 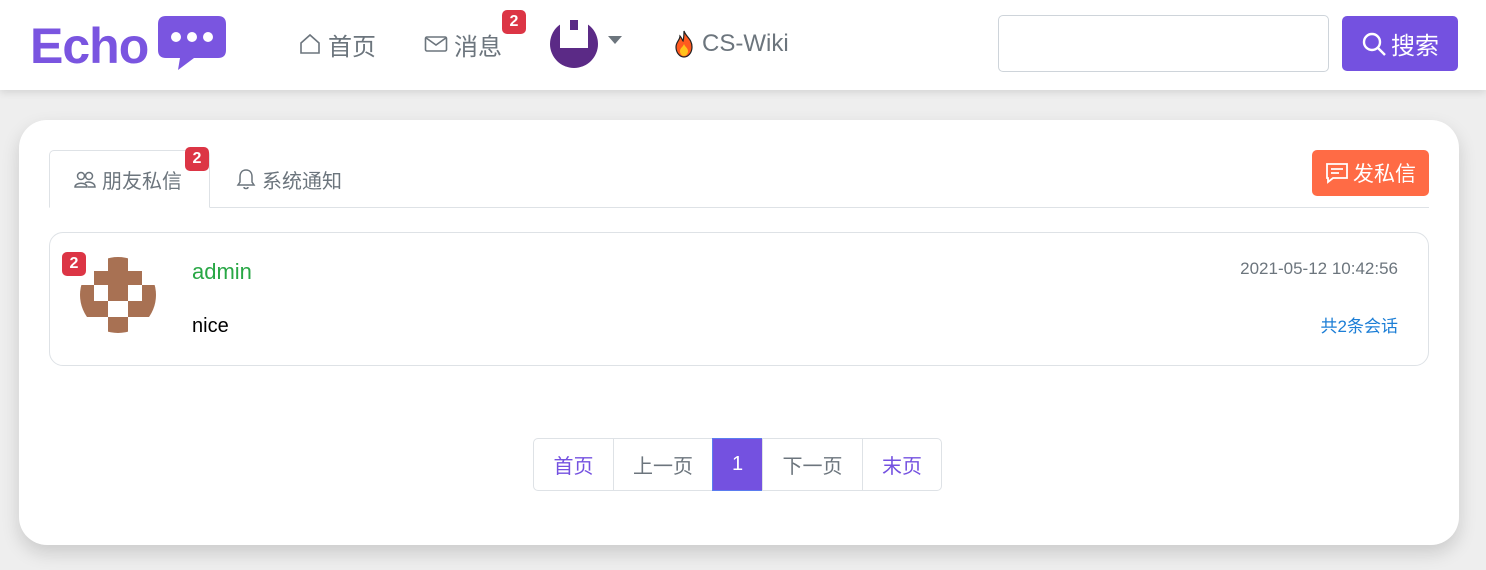 I want to click on bell-icon, so click(x=246, y=179).